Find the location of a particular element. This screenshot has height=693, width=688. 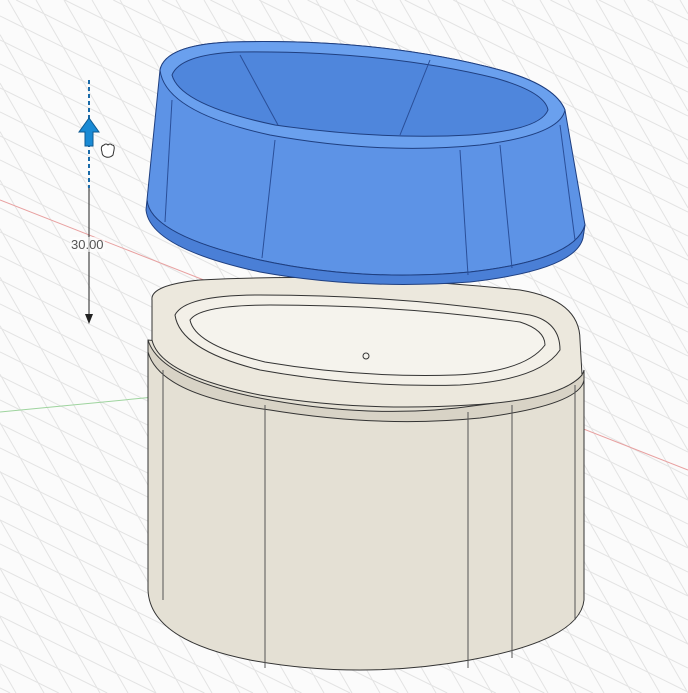

hand-cursor-icon is located at coordinates (107, 150).